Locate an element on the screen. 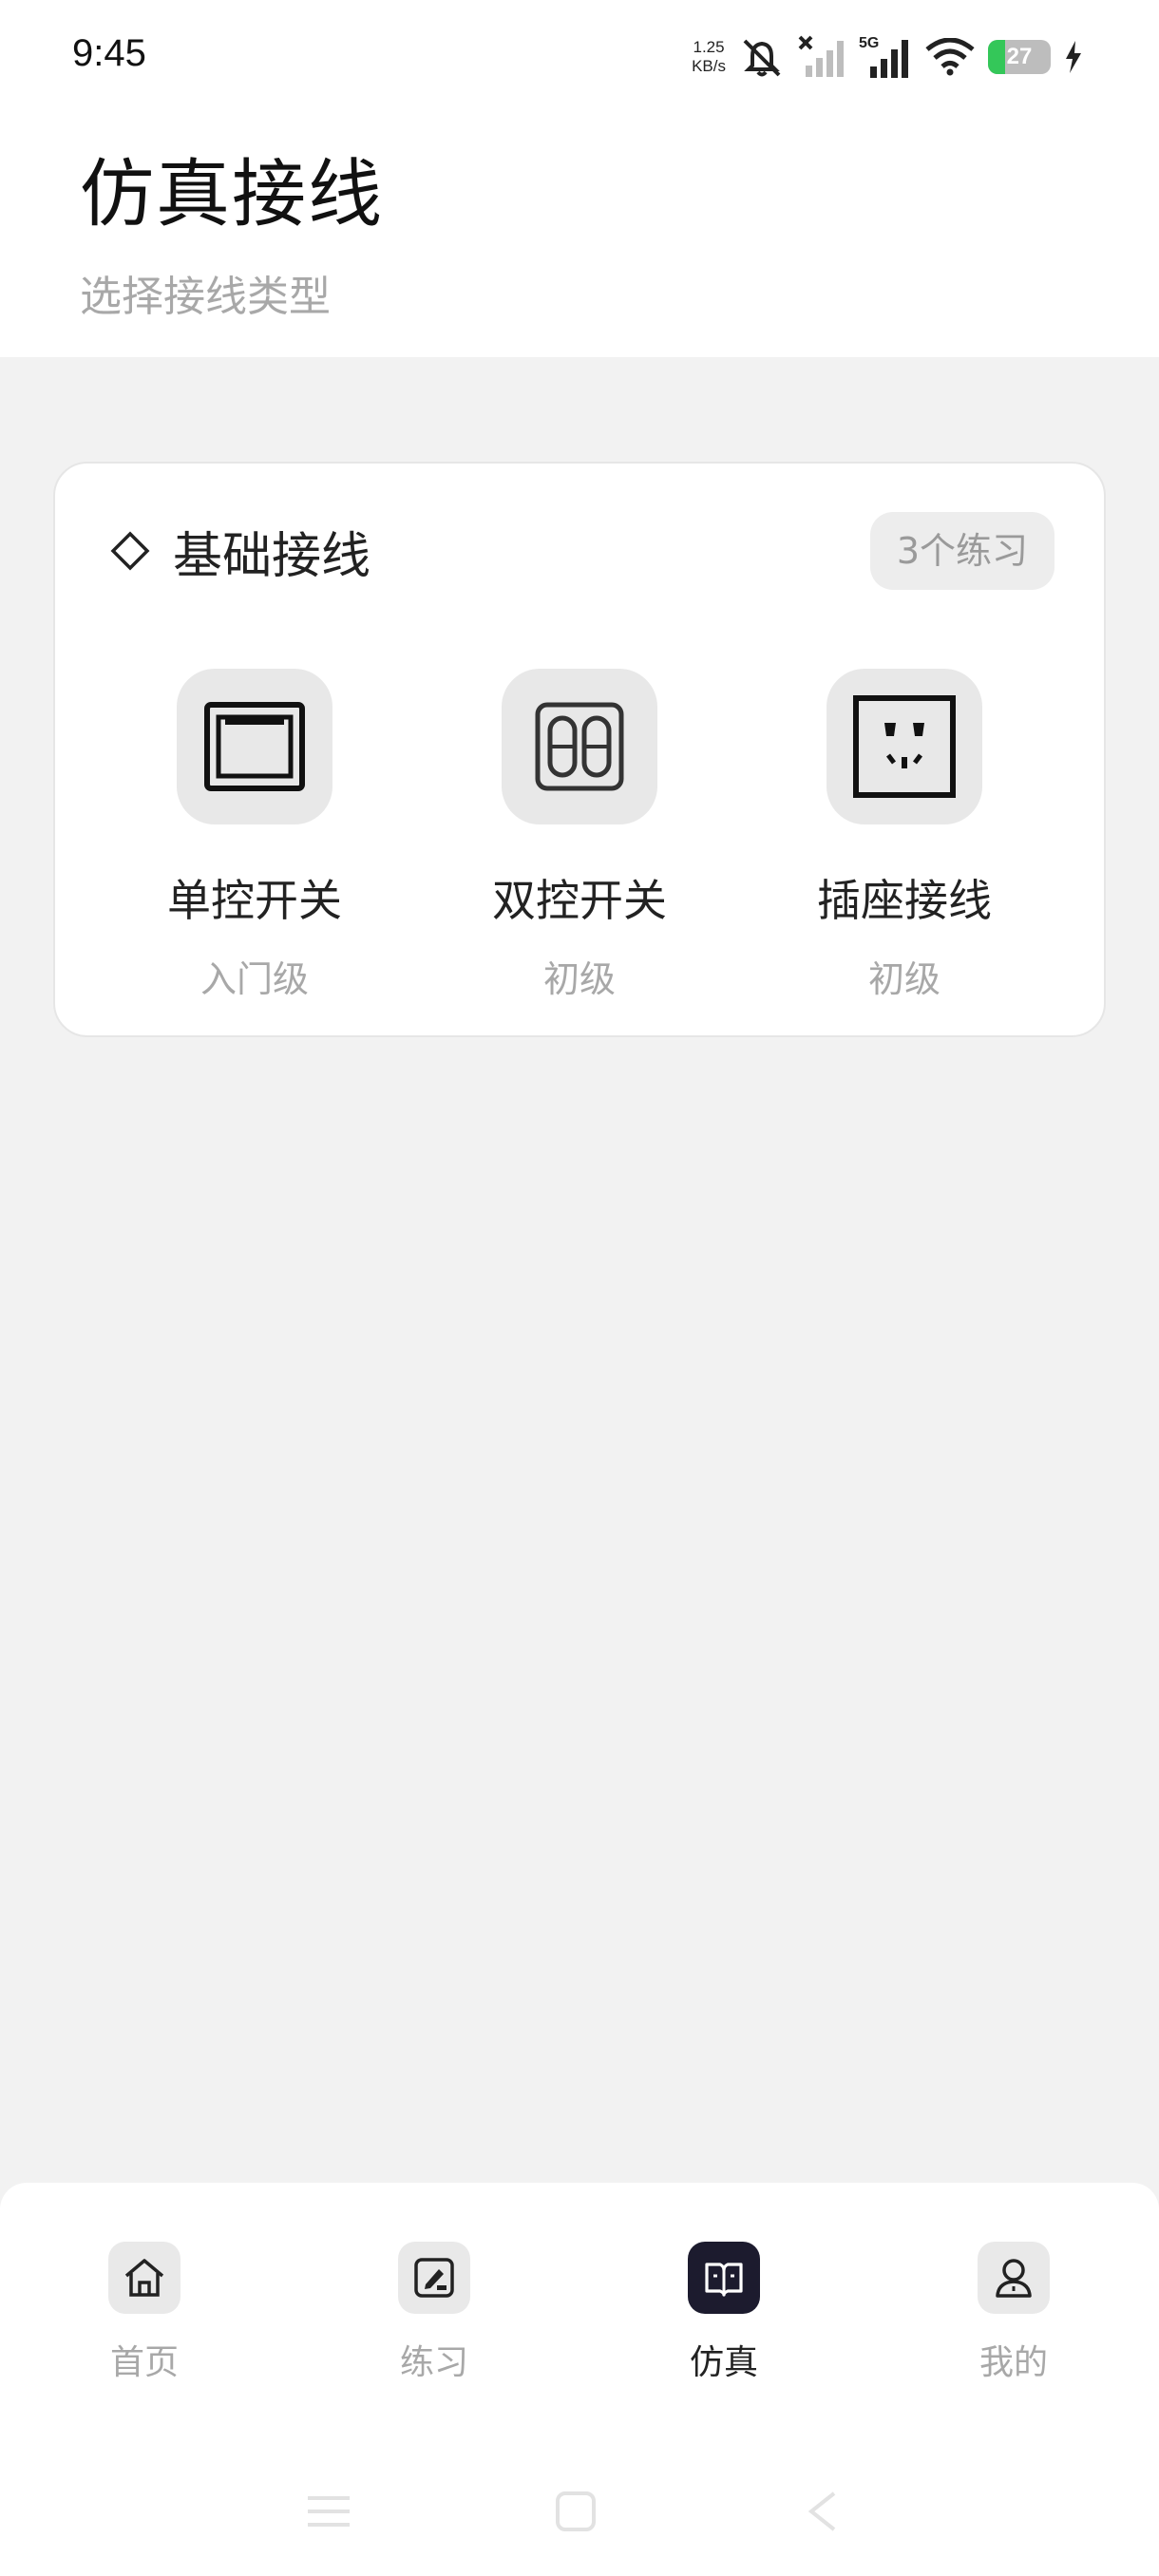 This screenshot has width=1159, height=2576. battery-level: 27 is located at coordinates (1019, 56).